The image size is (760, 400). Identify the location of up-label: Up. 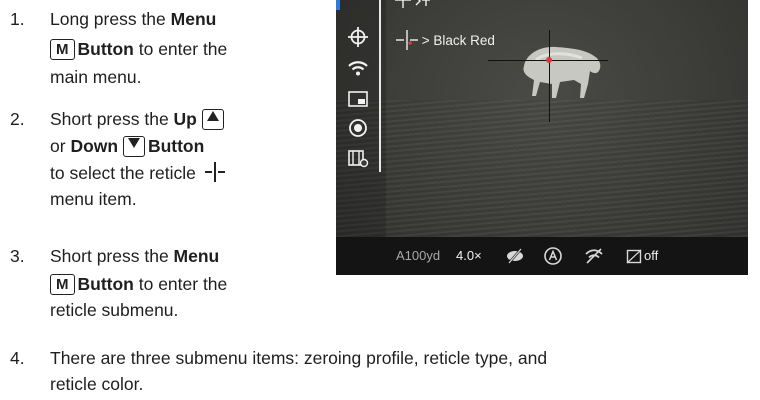
(185, 119).